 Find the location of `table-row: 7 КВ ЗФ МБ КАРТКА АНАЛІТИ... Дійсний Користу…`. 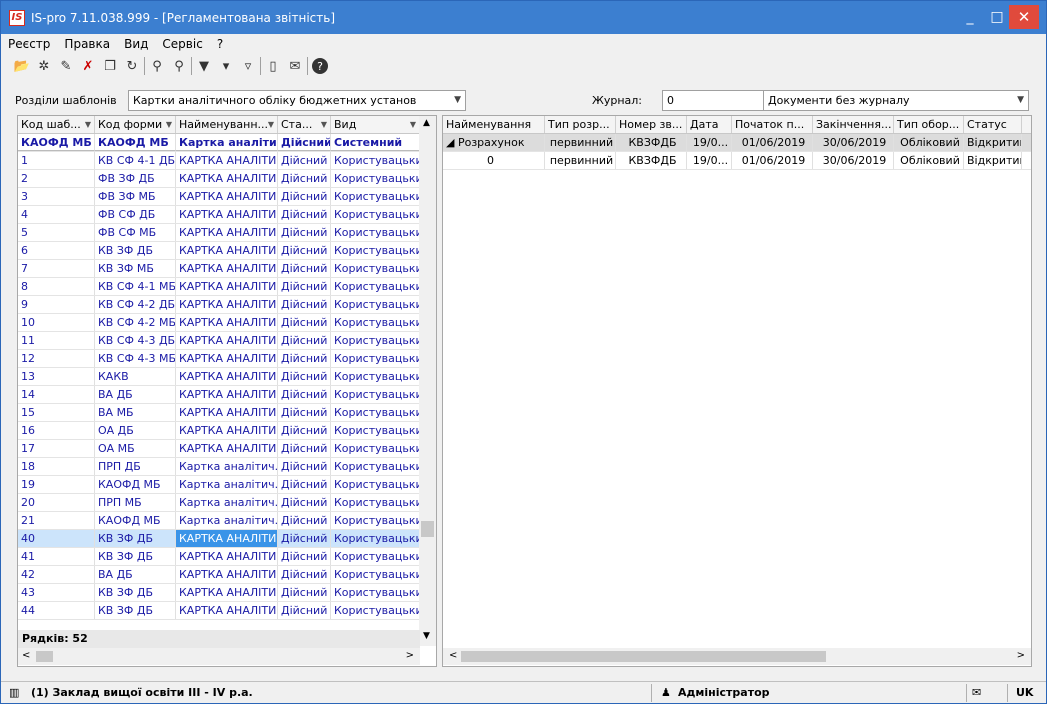

table-row: 7 КВ ЗФ МБ КАРТКА АНАЛІТИ... Дійсний Користу… is located at coordinates (227, 269).